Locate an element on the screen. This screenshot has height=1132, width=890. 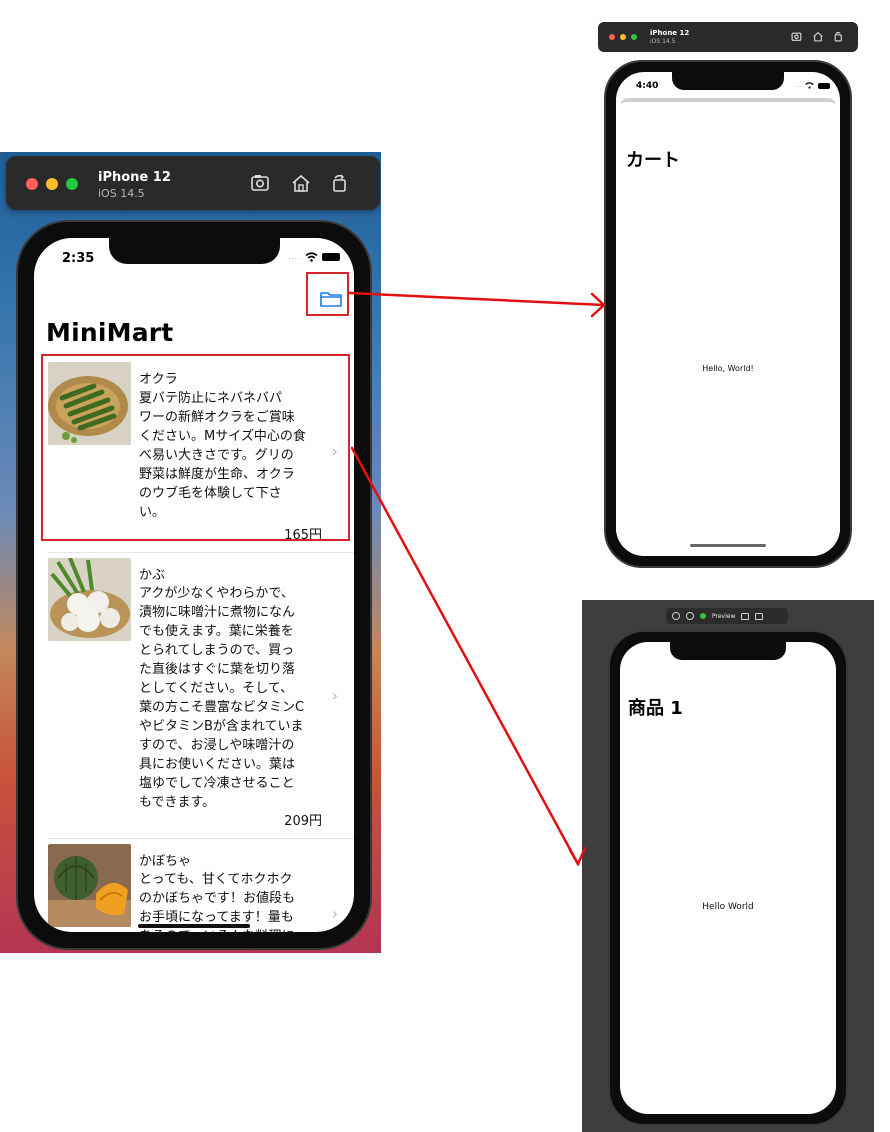
live-preview-icon is located at coordinates (676, 616).